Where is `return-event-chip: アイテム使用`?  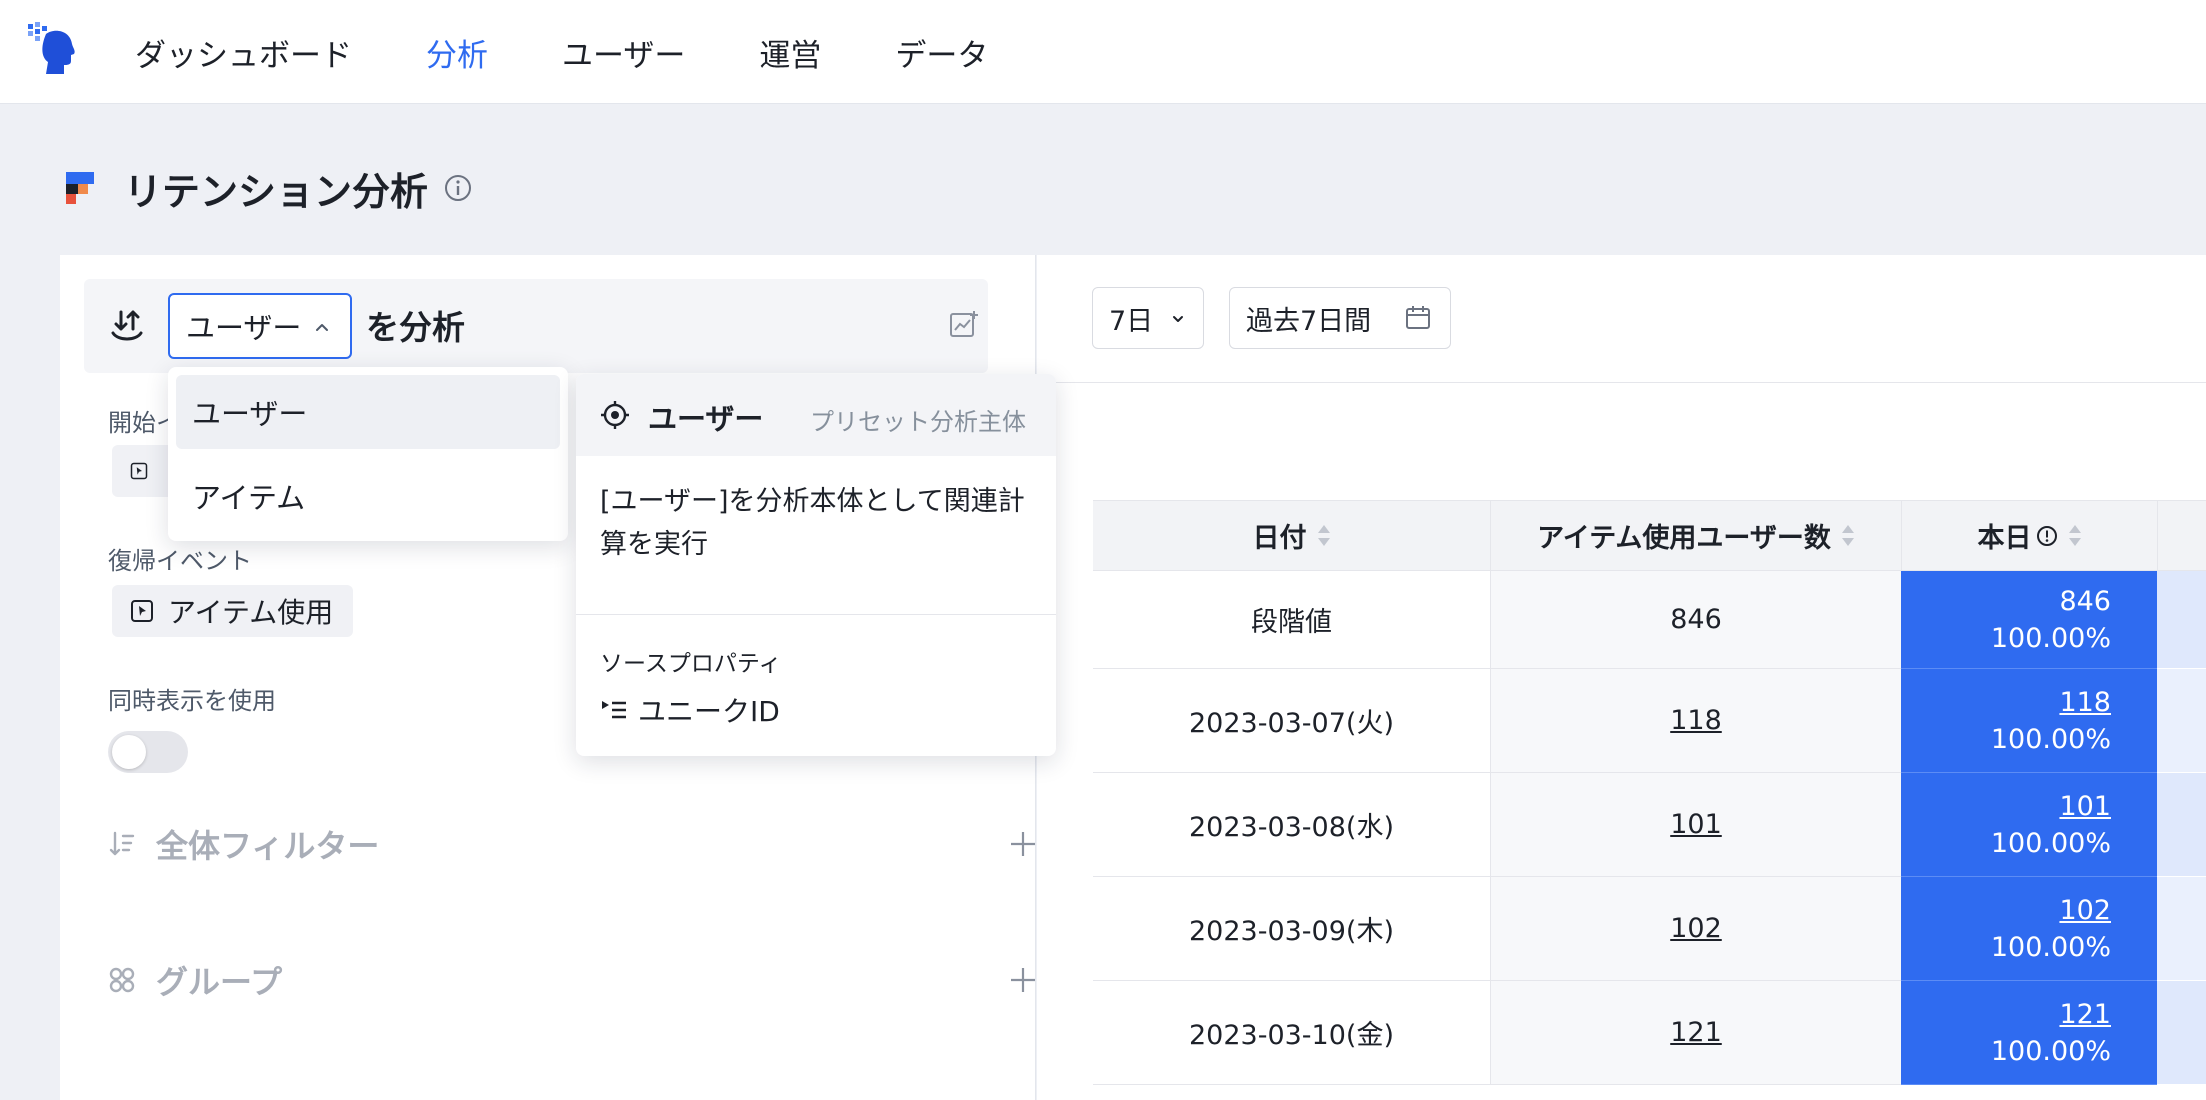
return-event-chip: アイテム使用 is located at coordinates (233, 611).